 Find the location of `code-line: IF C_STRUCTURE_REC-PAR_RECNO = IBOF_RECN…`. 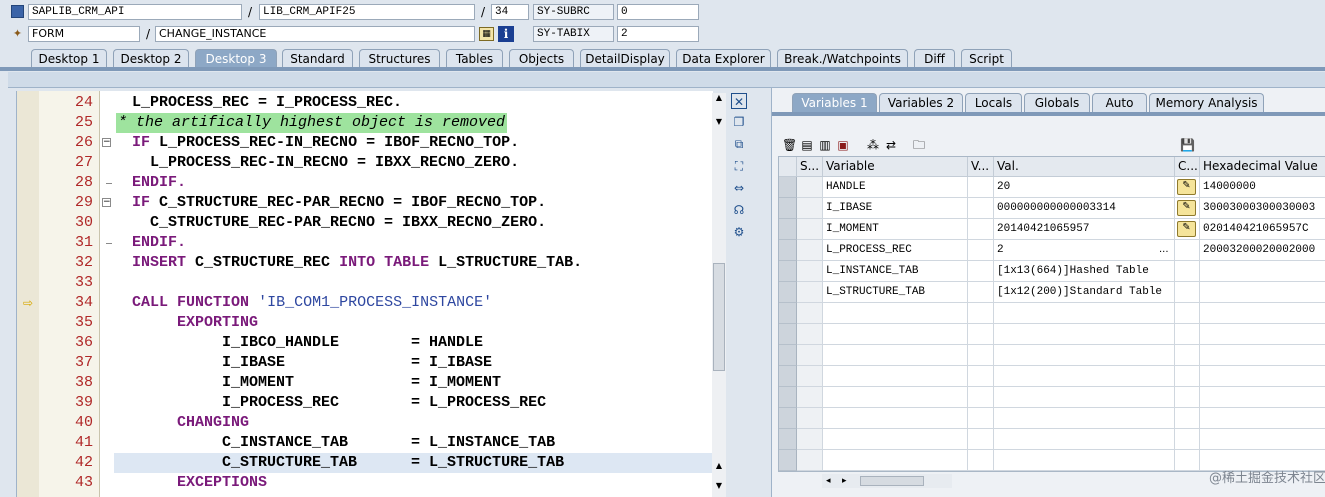

code-line: IF C_STRUCTURE_REC-PAR_RECNO = IBOF_RECN… is located at coordinates (413, 203).